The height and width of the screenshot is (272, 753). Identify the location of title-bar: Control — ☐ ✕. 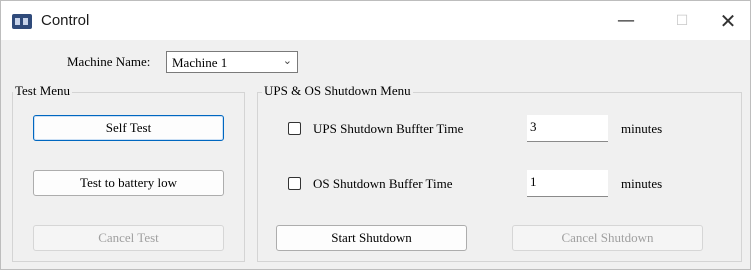
(375, 20).